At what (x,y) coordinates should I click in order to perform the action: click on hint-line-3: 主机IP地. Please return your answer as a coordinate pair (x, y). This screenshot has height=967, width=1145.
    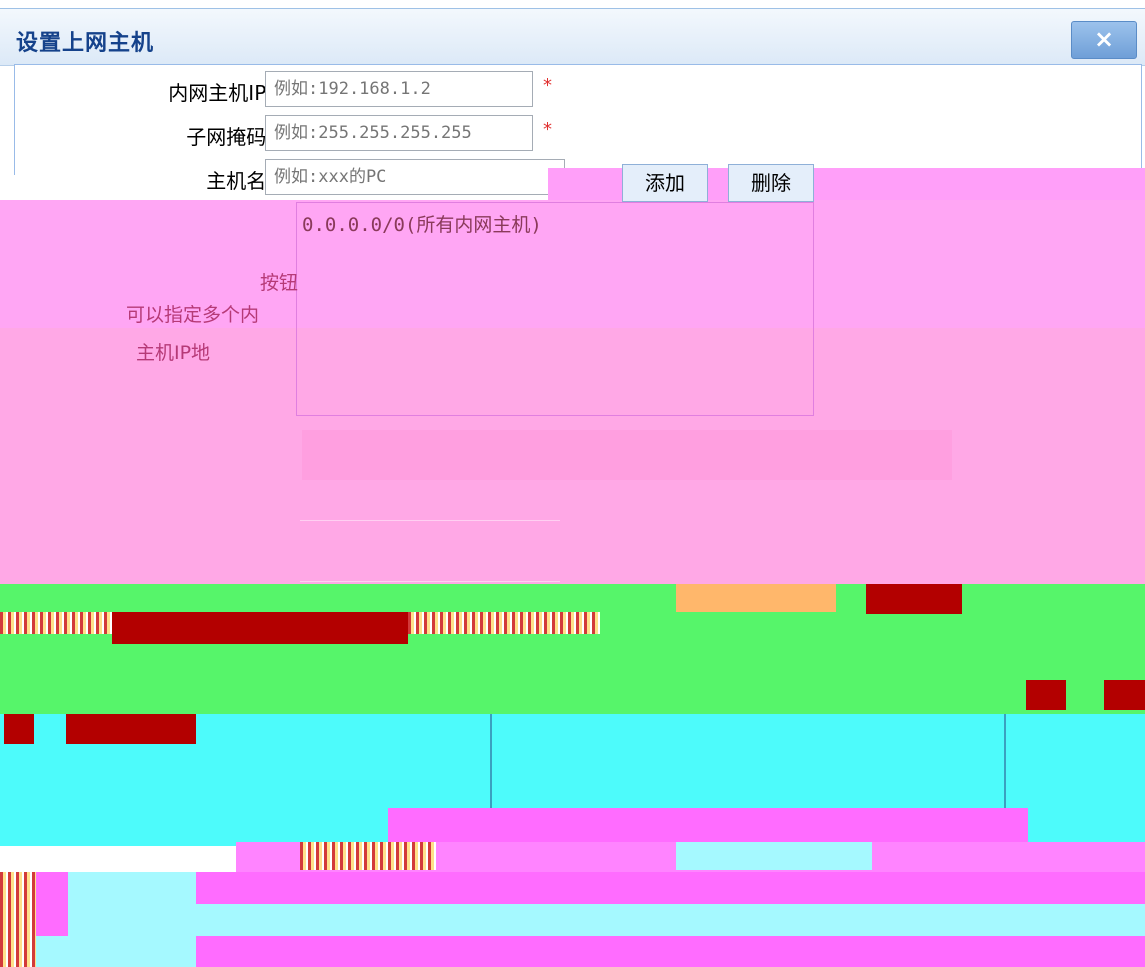
    Looking at the image, I should click on (173, 353).